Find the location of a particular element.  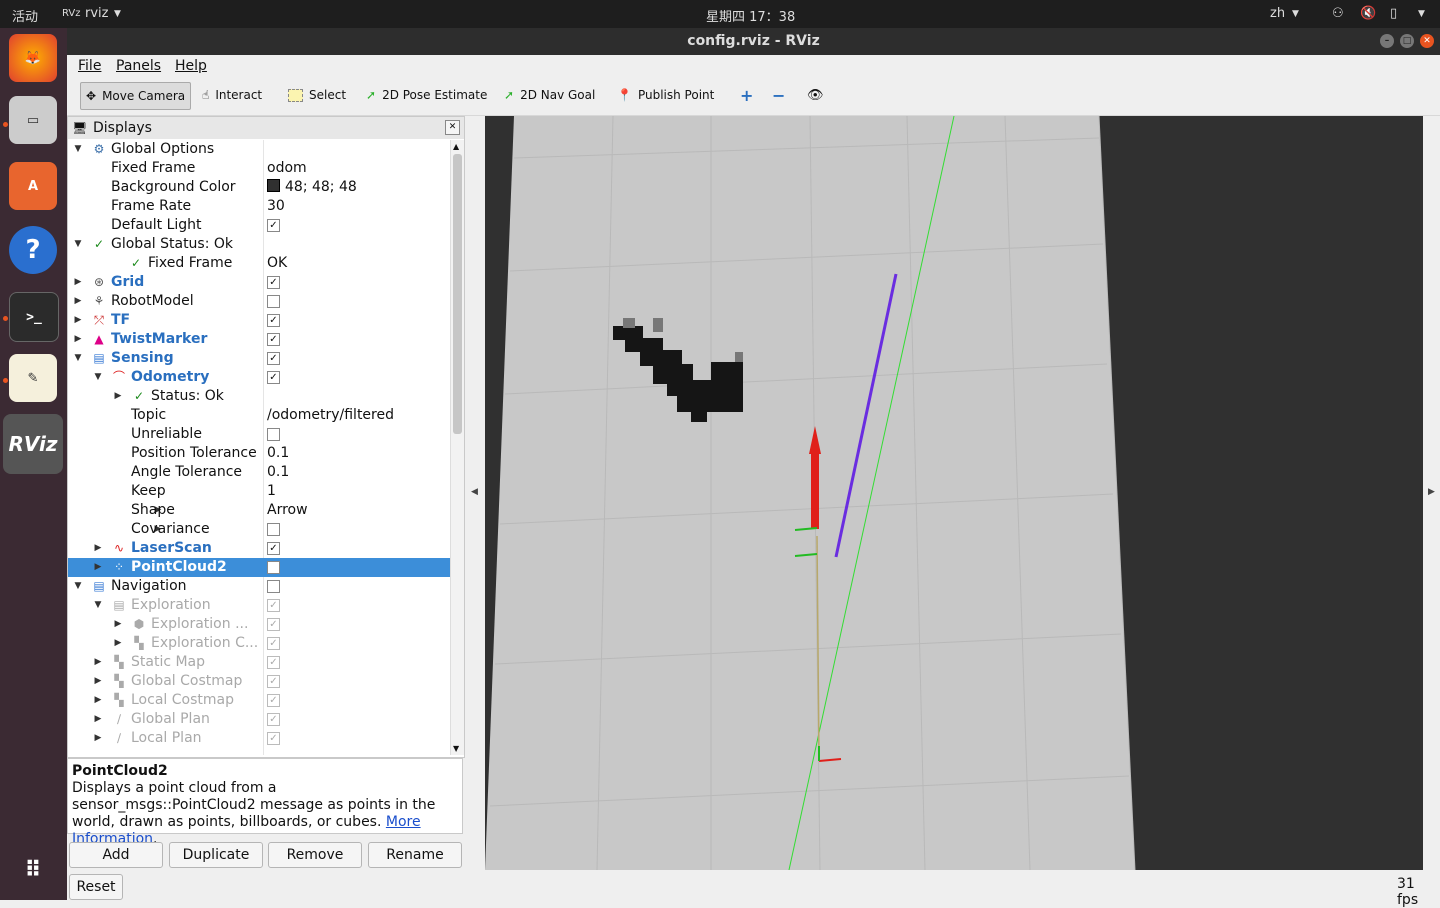

tree-row: ▶ ⁘ PointCloud2 ✓ is located at coordinates (259, 567).